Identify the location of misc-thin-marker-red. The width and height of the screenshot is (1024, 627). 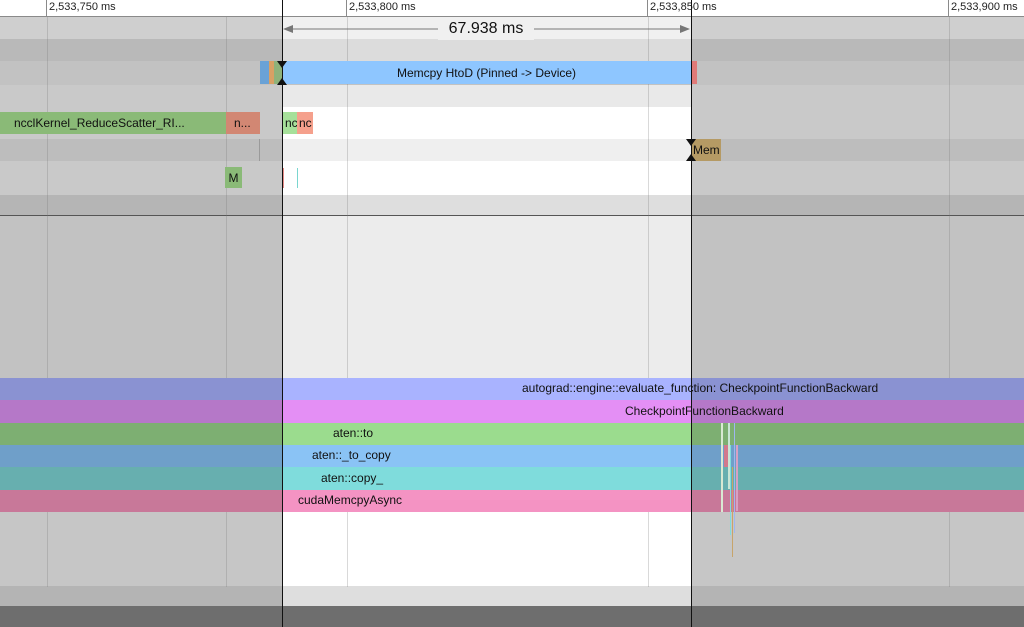
(283, 178).